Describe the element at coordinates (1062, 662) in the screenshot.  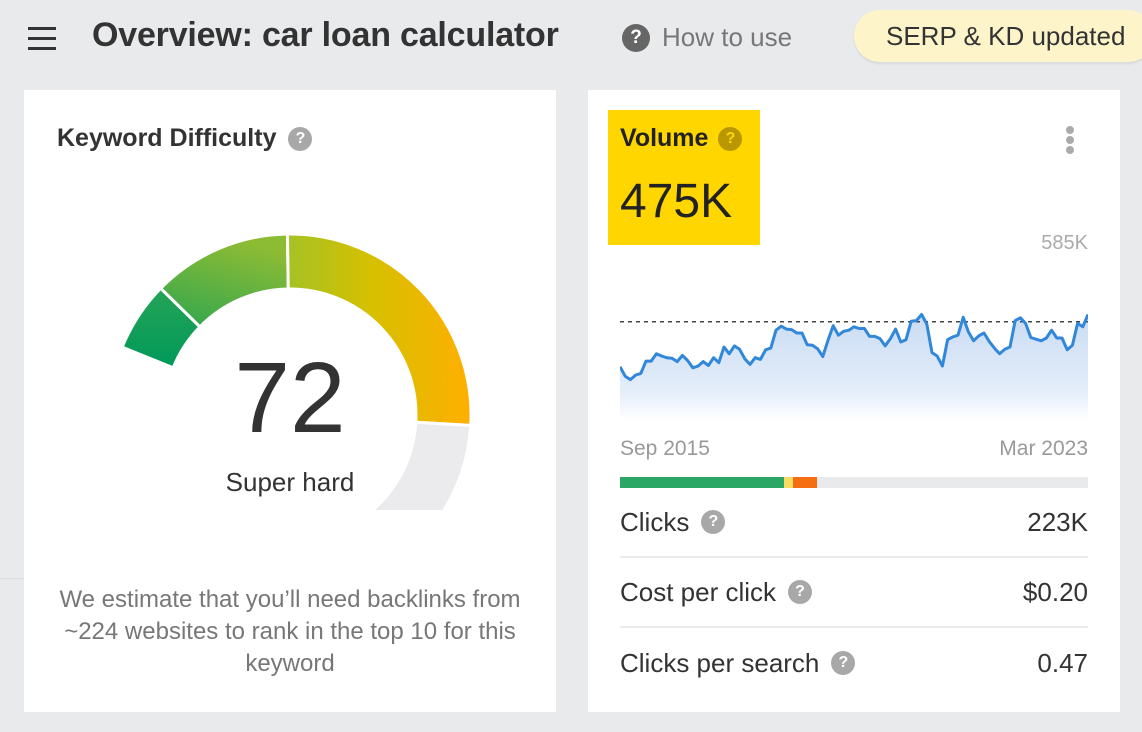
I see `metric-value: 0.47` at that location.